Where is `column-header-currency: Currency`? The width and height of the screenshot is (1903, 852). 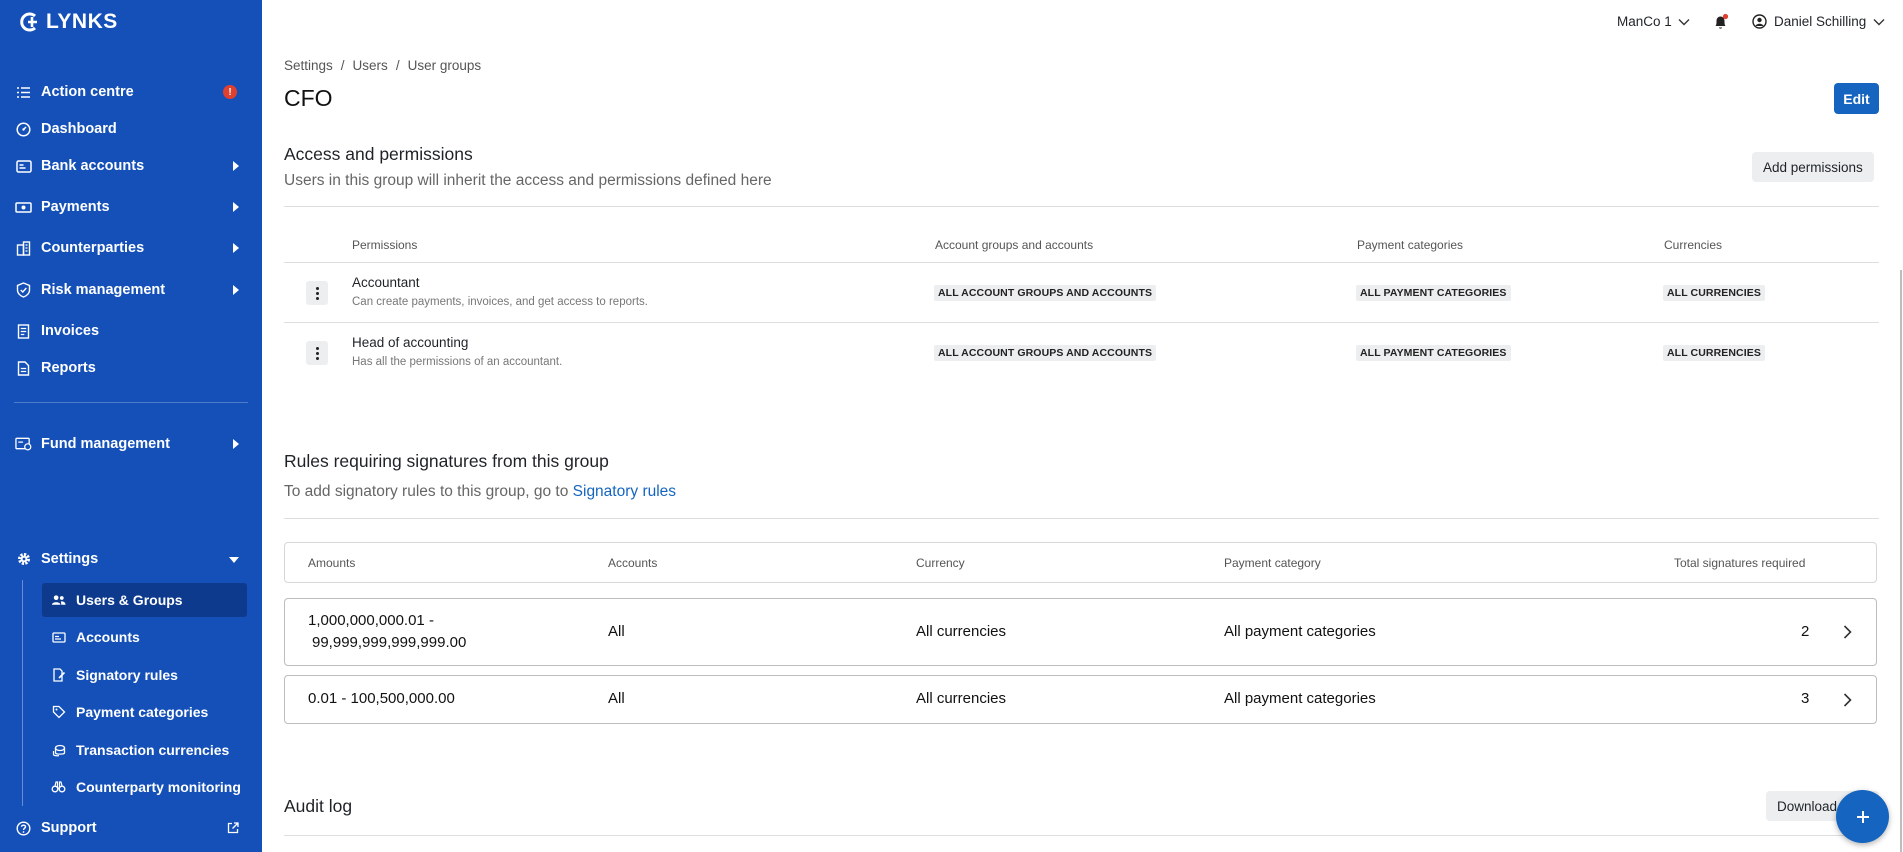 column-header-currency: Currency is located at coordinates (940, 563).